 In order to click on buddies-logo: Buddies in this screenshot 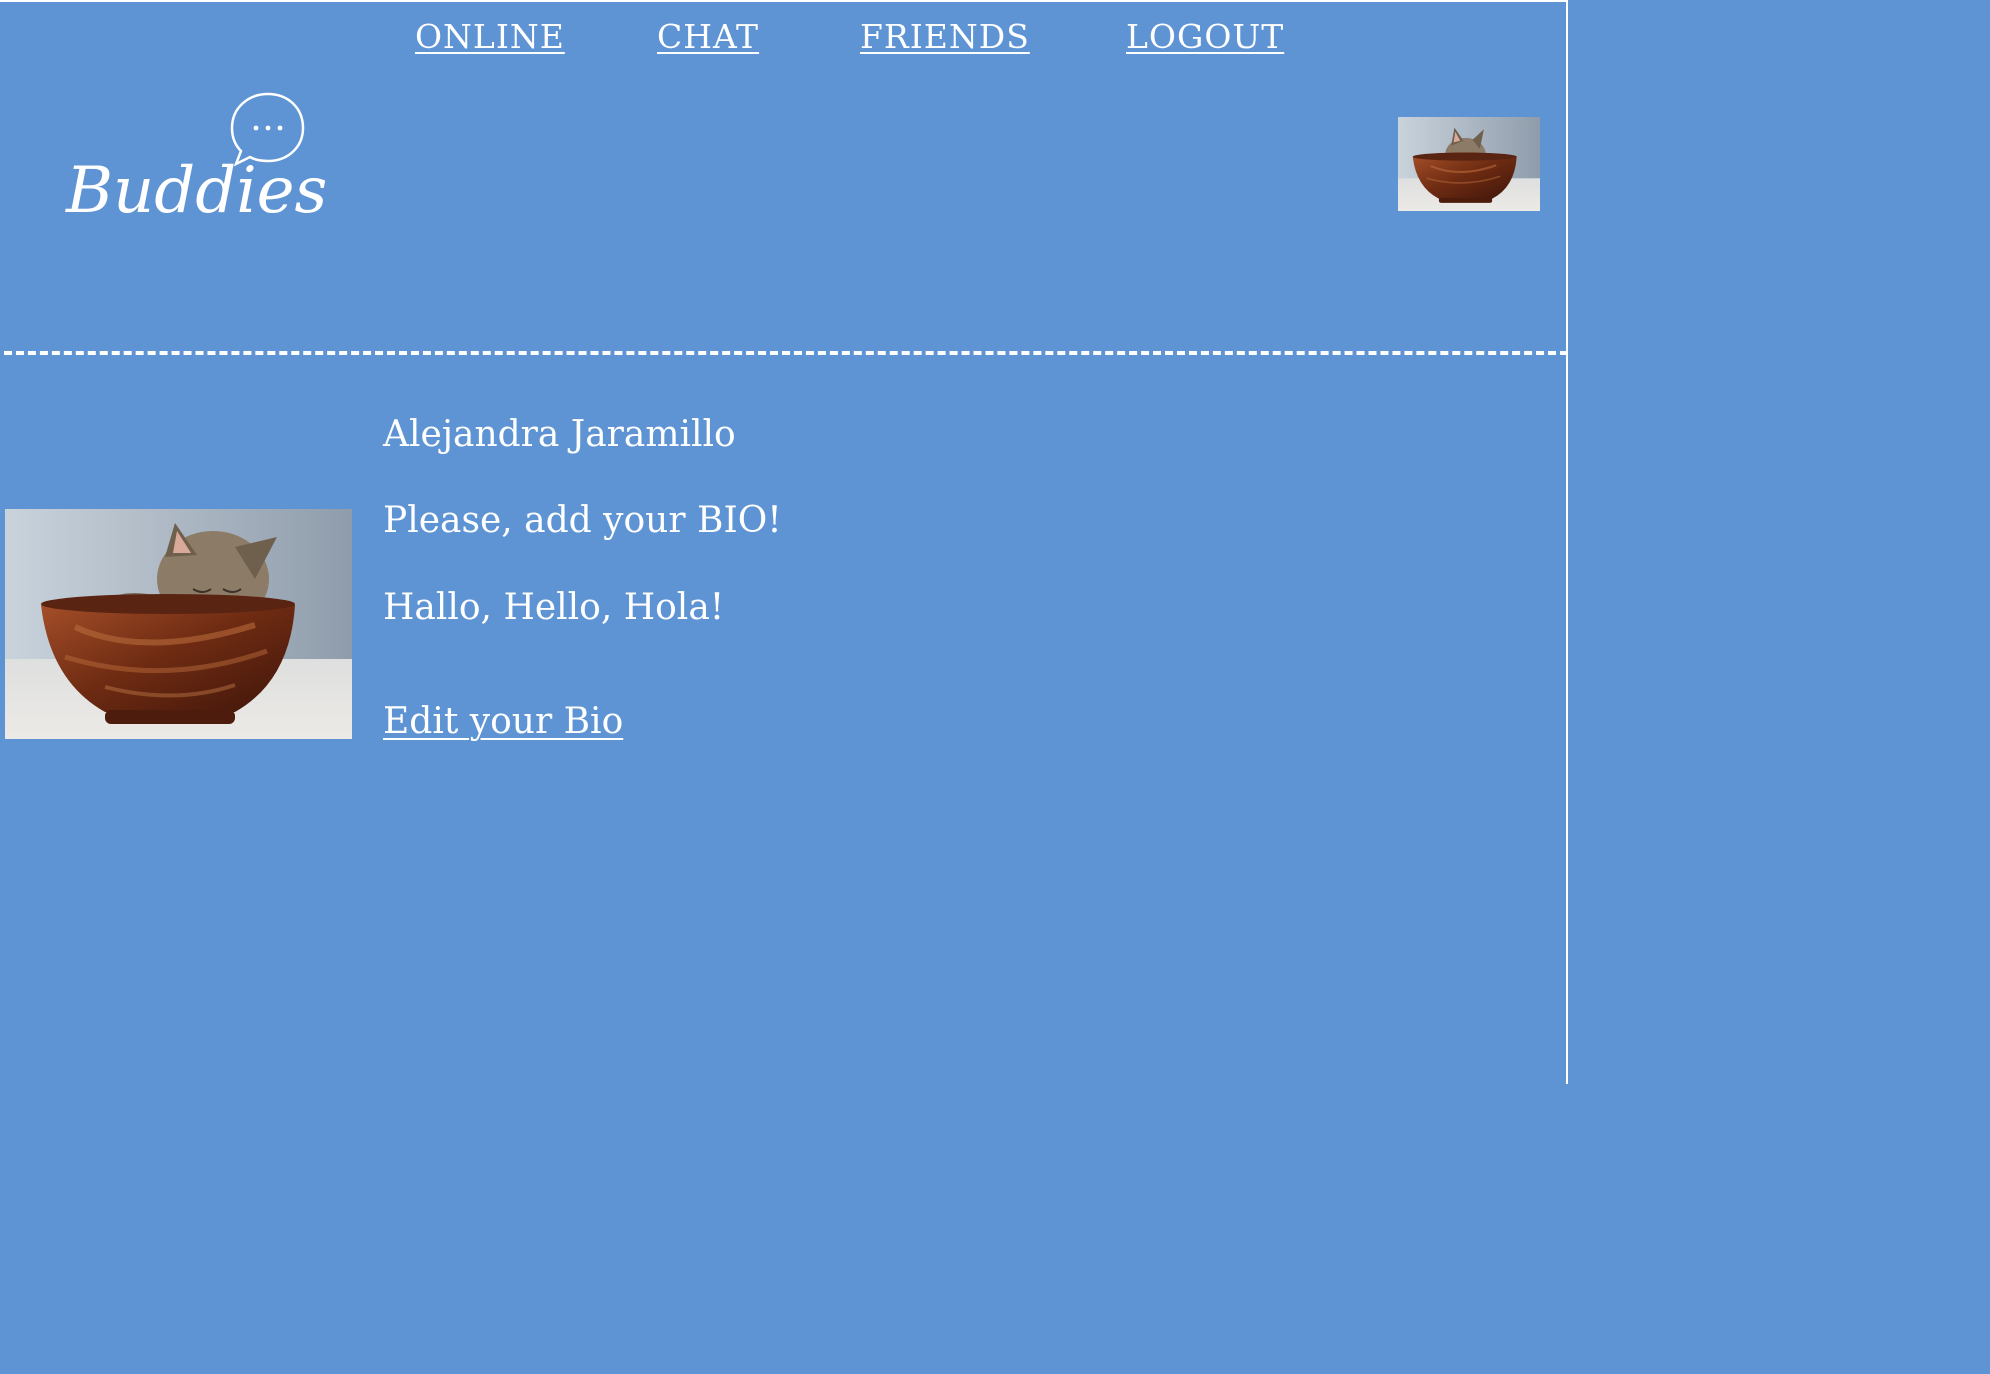, I will do `click(194, 162)`.